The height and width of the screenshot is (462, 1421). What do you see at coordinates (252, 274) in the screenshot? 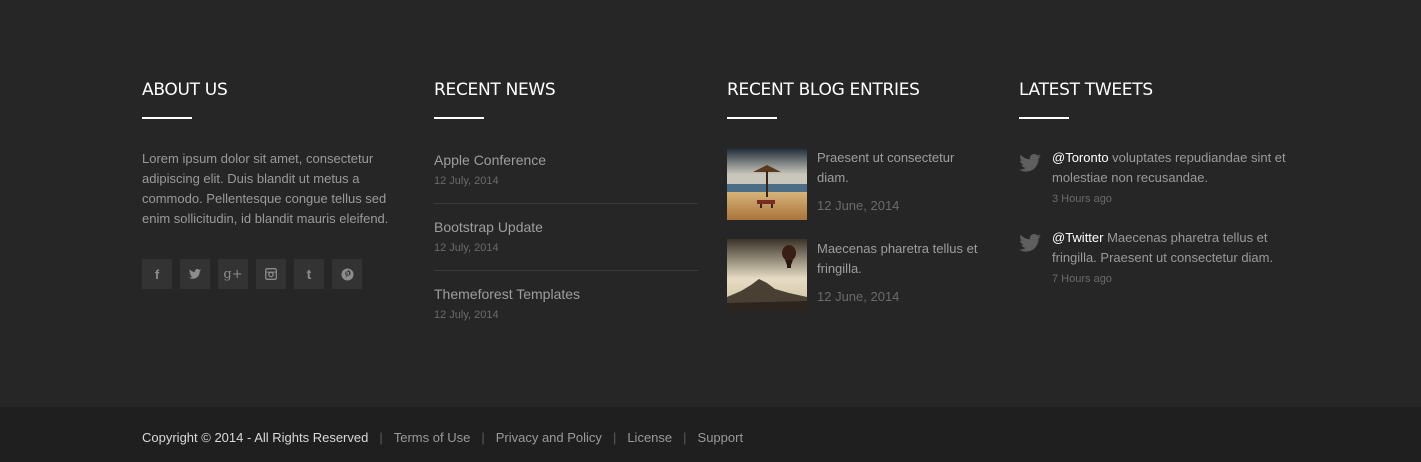
I see `social-links: f g+ t` at bounding box center [252, 274].